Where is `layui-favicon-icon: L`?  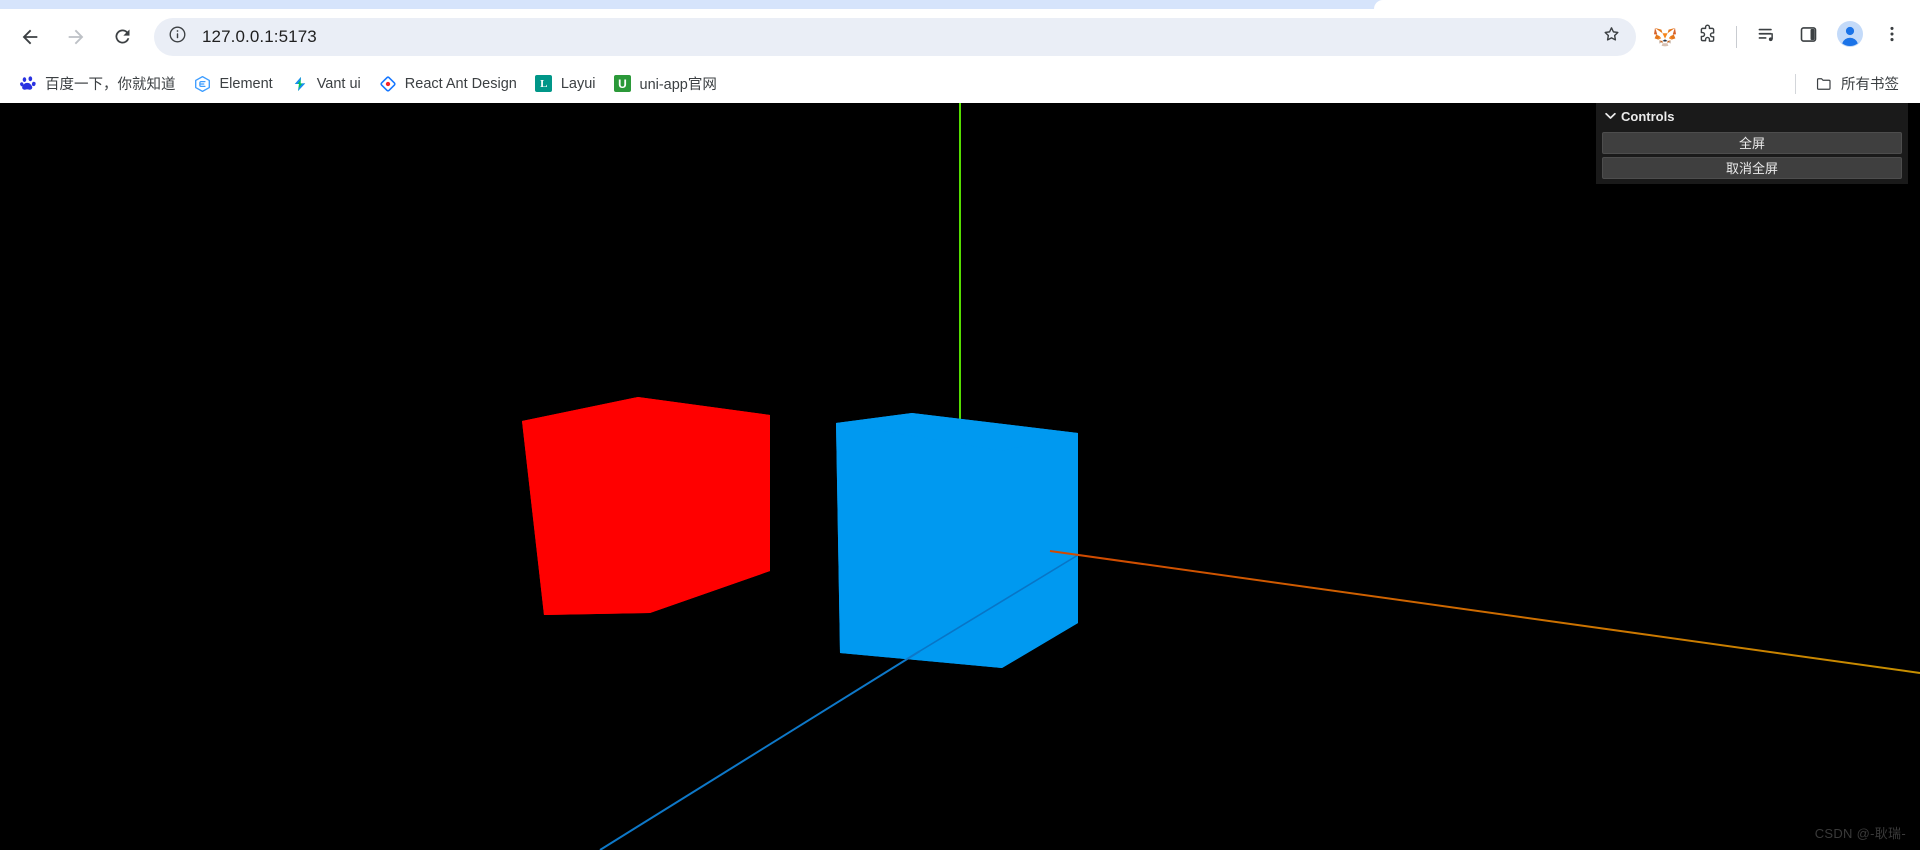
layui-favicon-icon: L is located at coordinates (544, 84).